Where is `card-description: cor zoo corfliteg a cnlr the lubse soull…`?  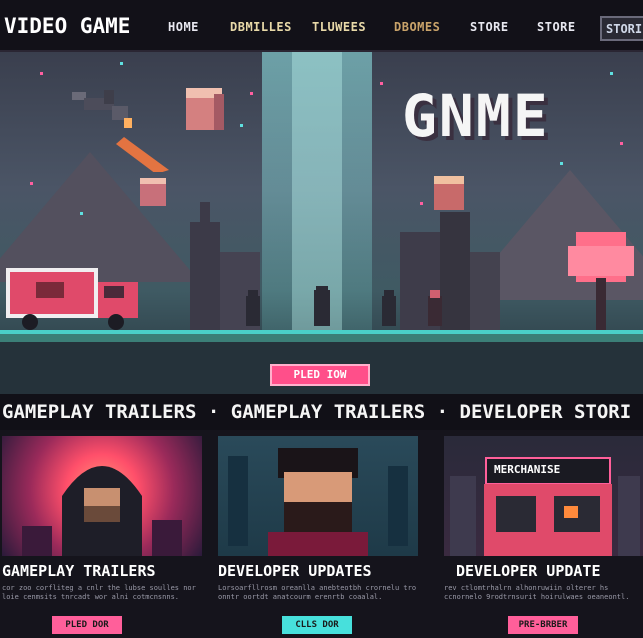
card-description: cor zoo corfliteg a cnlr the lubse soull… is located at coordinates (99, 592).